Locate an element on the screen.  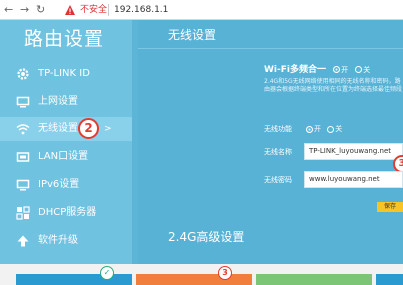
sidebar-item-ipv6: IPv6设置 is located at coordinates (66, 185).